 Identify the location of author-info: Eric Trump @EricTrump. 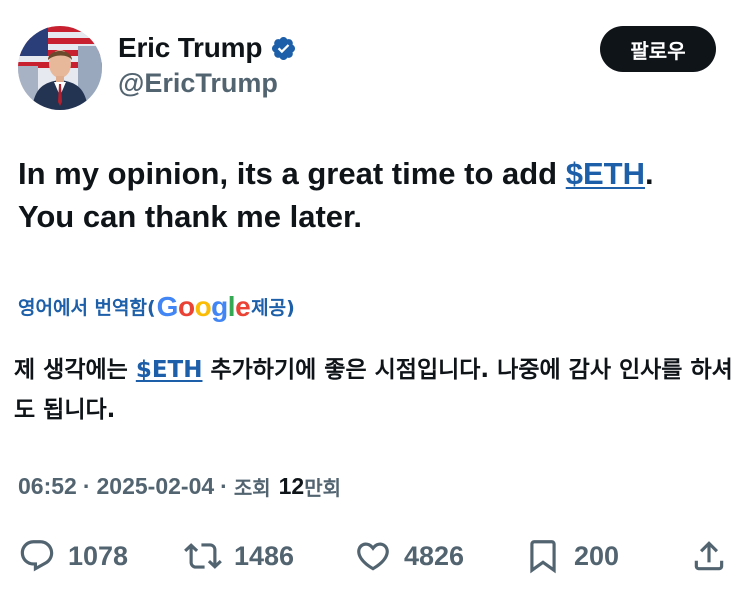
(207, 64).